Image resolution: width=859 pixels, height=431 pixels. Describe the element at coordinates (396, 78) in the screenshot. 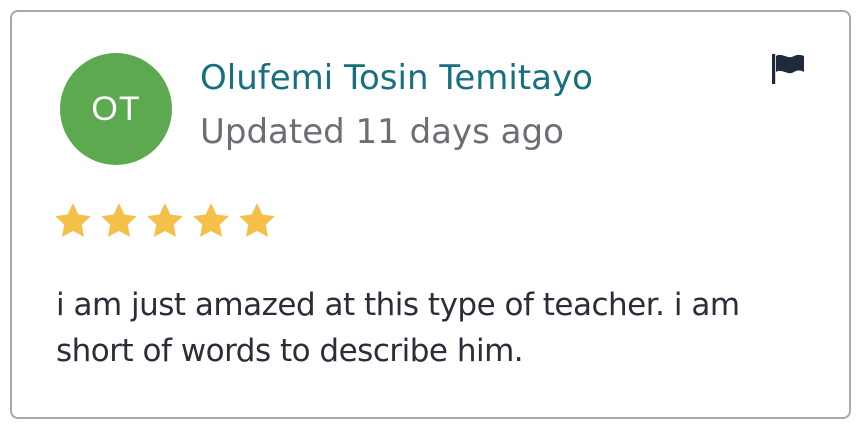

I see `author-name: Olufemi Tosin Temitayo` at that location.